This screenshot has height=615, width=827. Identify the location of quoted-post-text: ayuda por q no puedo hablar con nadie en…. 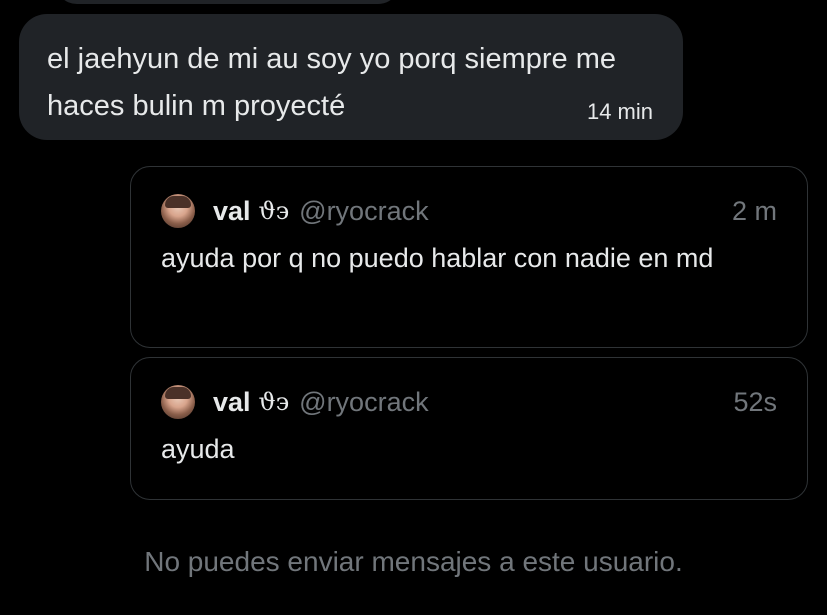
(437, 258).